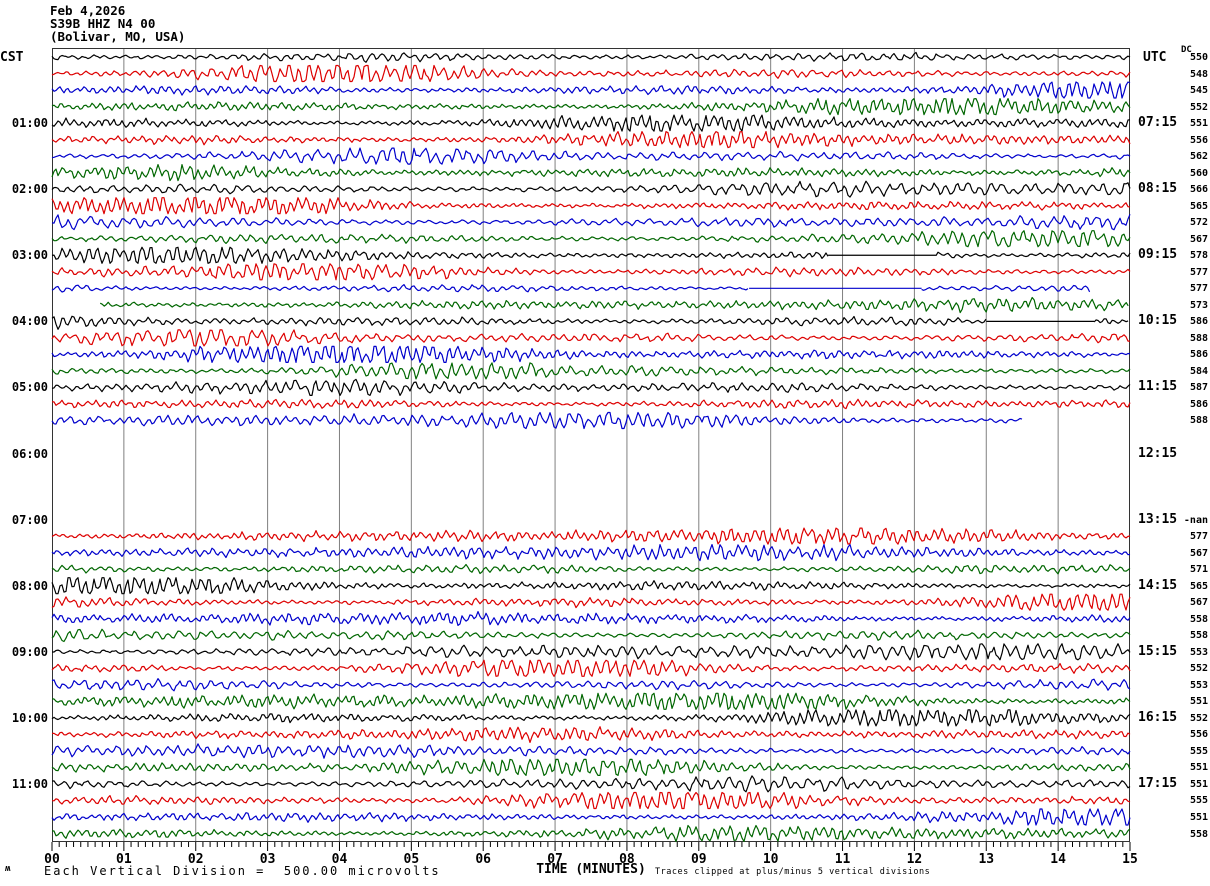 This screenshot has height=886, width=1210. What do you see at coordinates (1198, 157) in the screenshot?
I see `dc-offset-value: 562` at bounding box center [1198, 157].